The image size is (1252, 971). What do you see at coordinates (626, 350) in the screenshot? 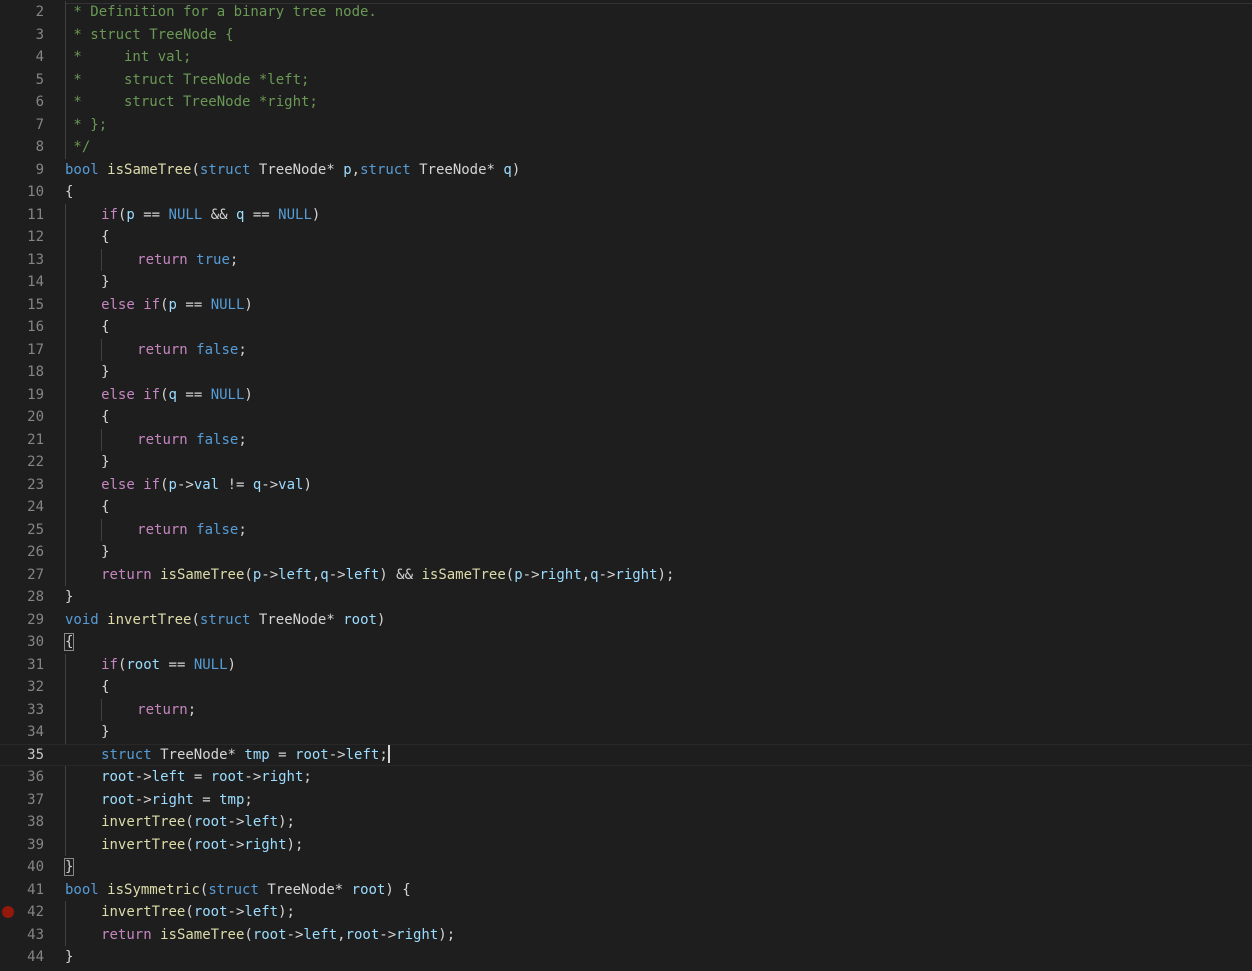
I see `code-line: 17 return false;` at bounding box center [626, 350].